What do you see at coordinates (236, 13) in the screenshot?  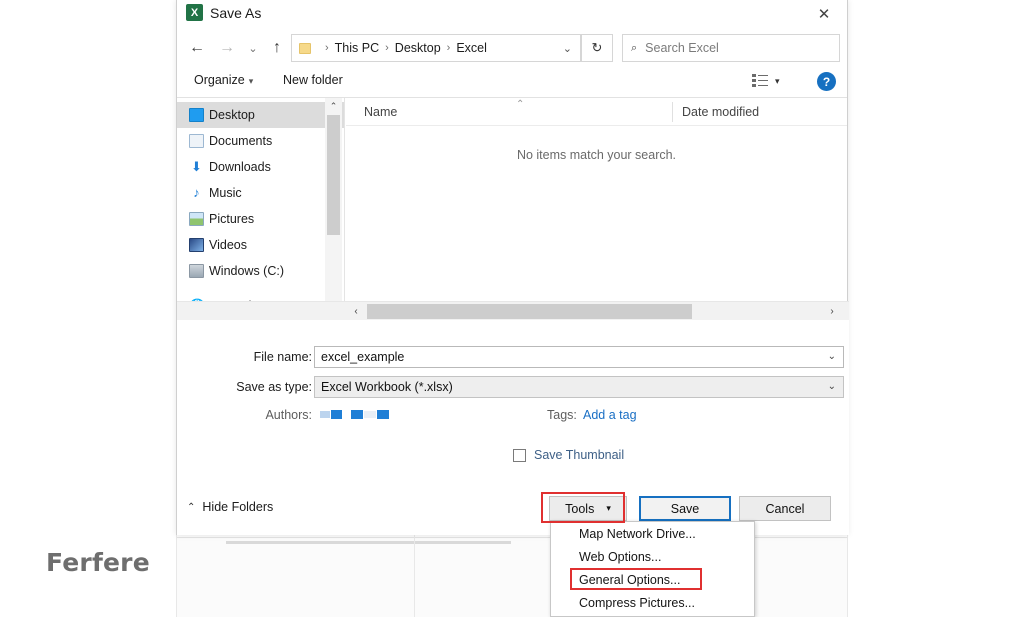 I see `window-title: Save As` at bounding box center [236, 13].